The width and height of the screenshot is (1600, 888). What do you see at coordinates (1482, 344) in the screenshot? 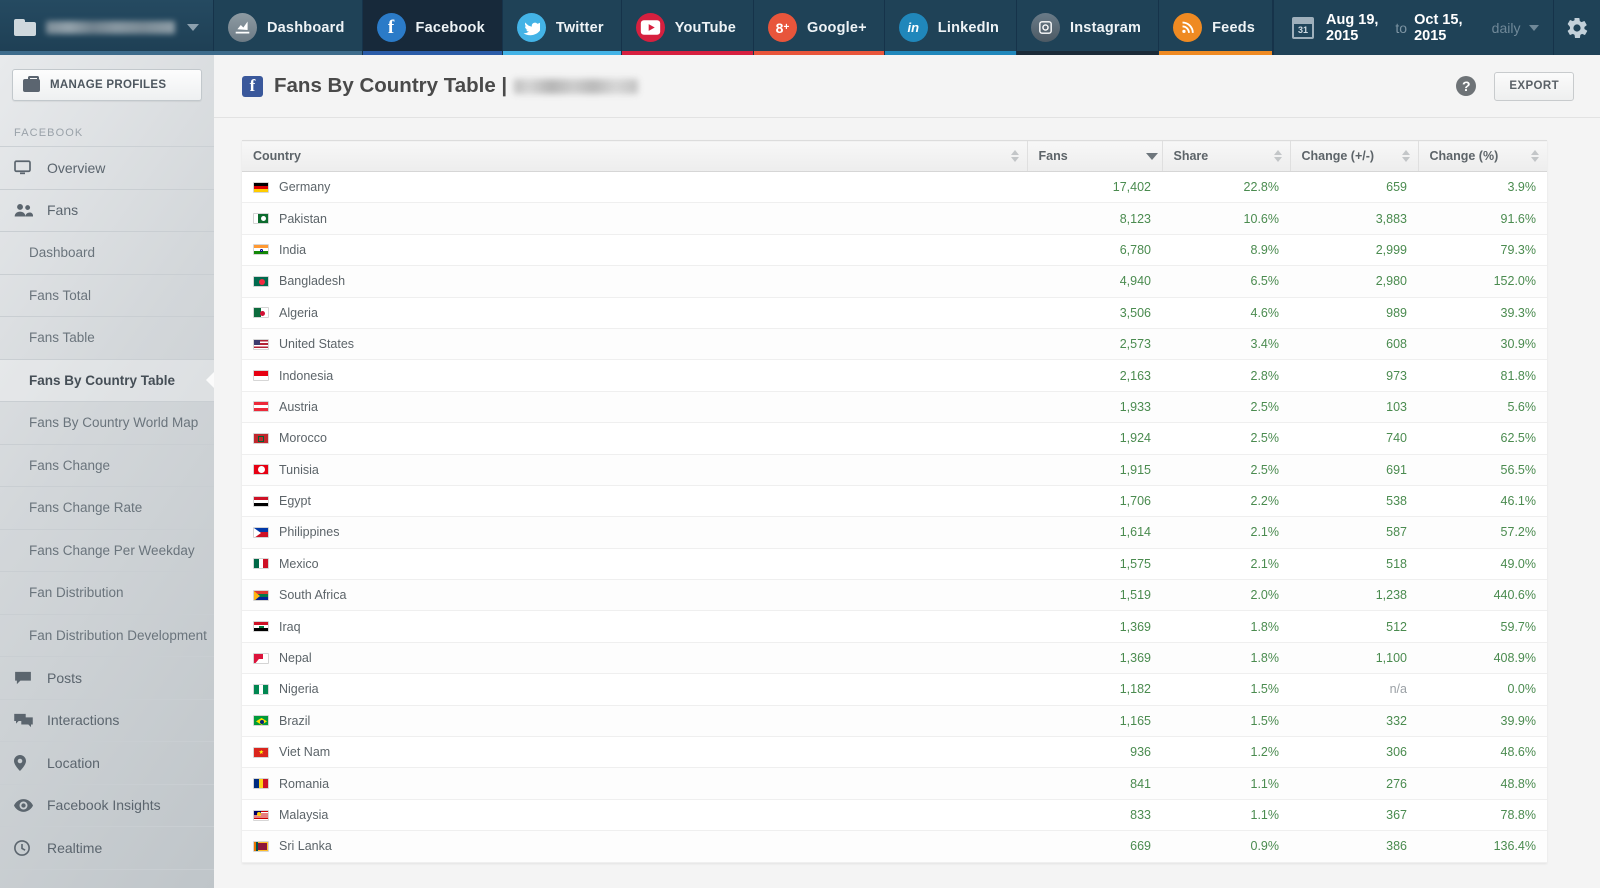
I see `cell-change-pct: 30.9%` at bounding box center [1482, 344].